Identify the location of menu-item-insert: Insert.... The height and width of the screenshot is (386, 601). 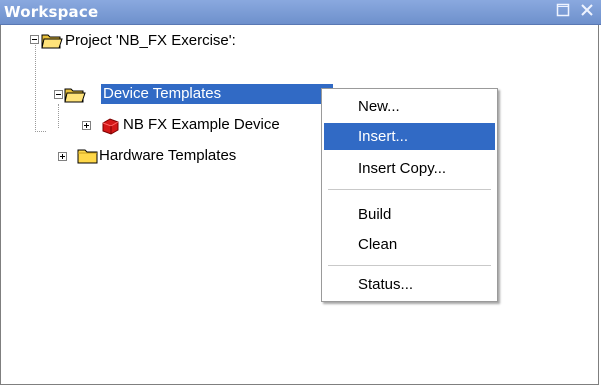
(409, 136).